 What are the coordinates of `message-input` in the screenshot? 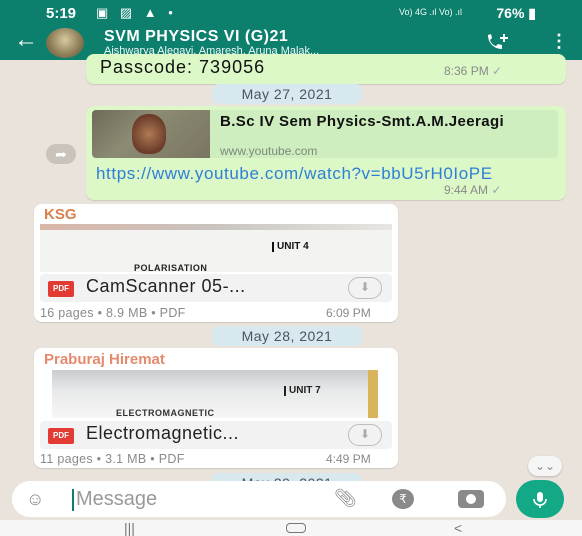 It's located at (206, 499).